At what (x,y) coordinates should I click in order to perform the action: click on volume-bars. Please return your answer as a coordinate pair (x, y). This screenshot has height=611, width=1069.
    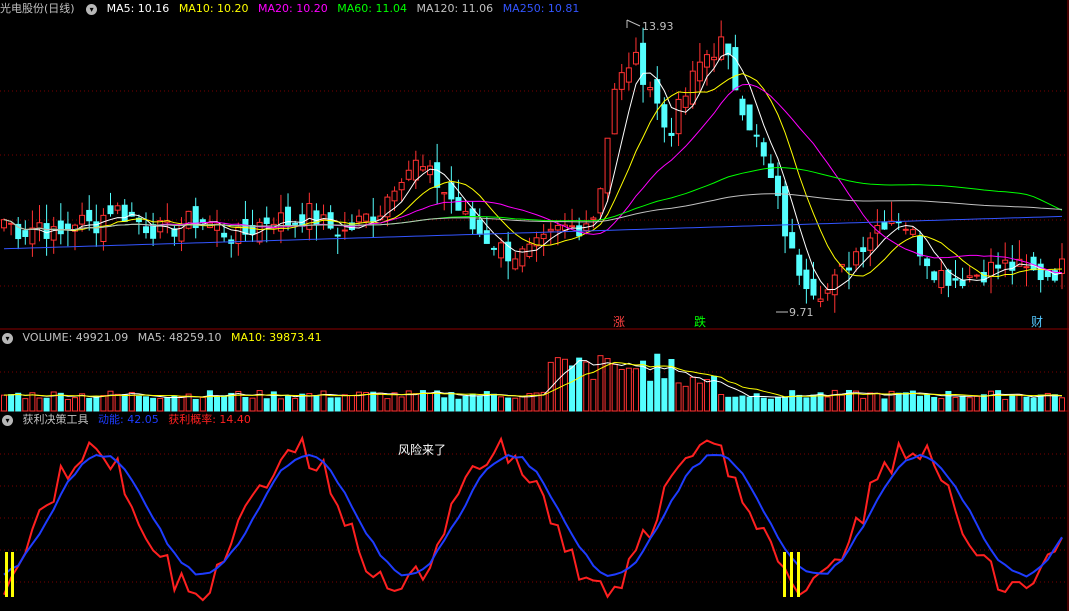
    Looking at the image, I should click on (533, 382).